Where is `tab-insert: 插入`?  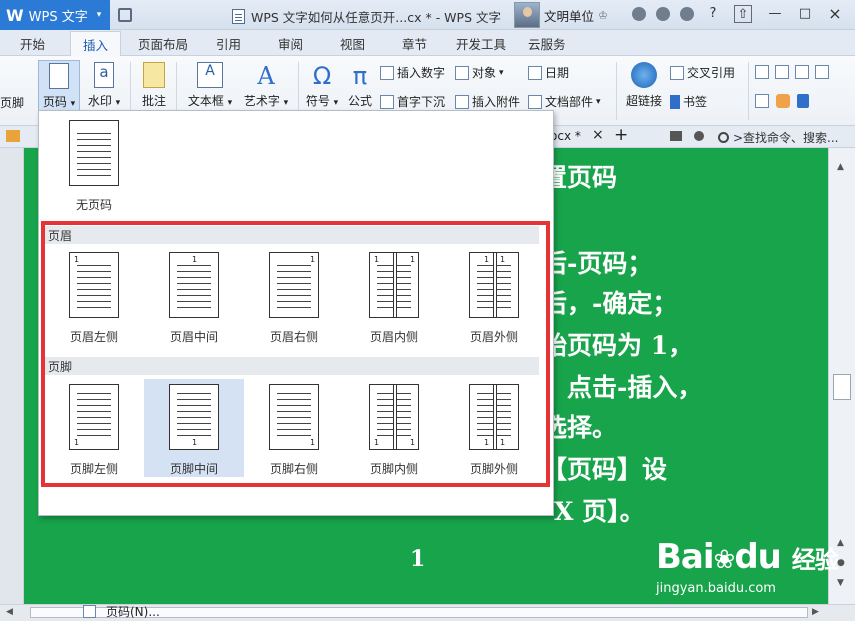 tab-insert: 插入 is located at coordinates (96, 44).